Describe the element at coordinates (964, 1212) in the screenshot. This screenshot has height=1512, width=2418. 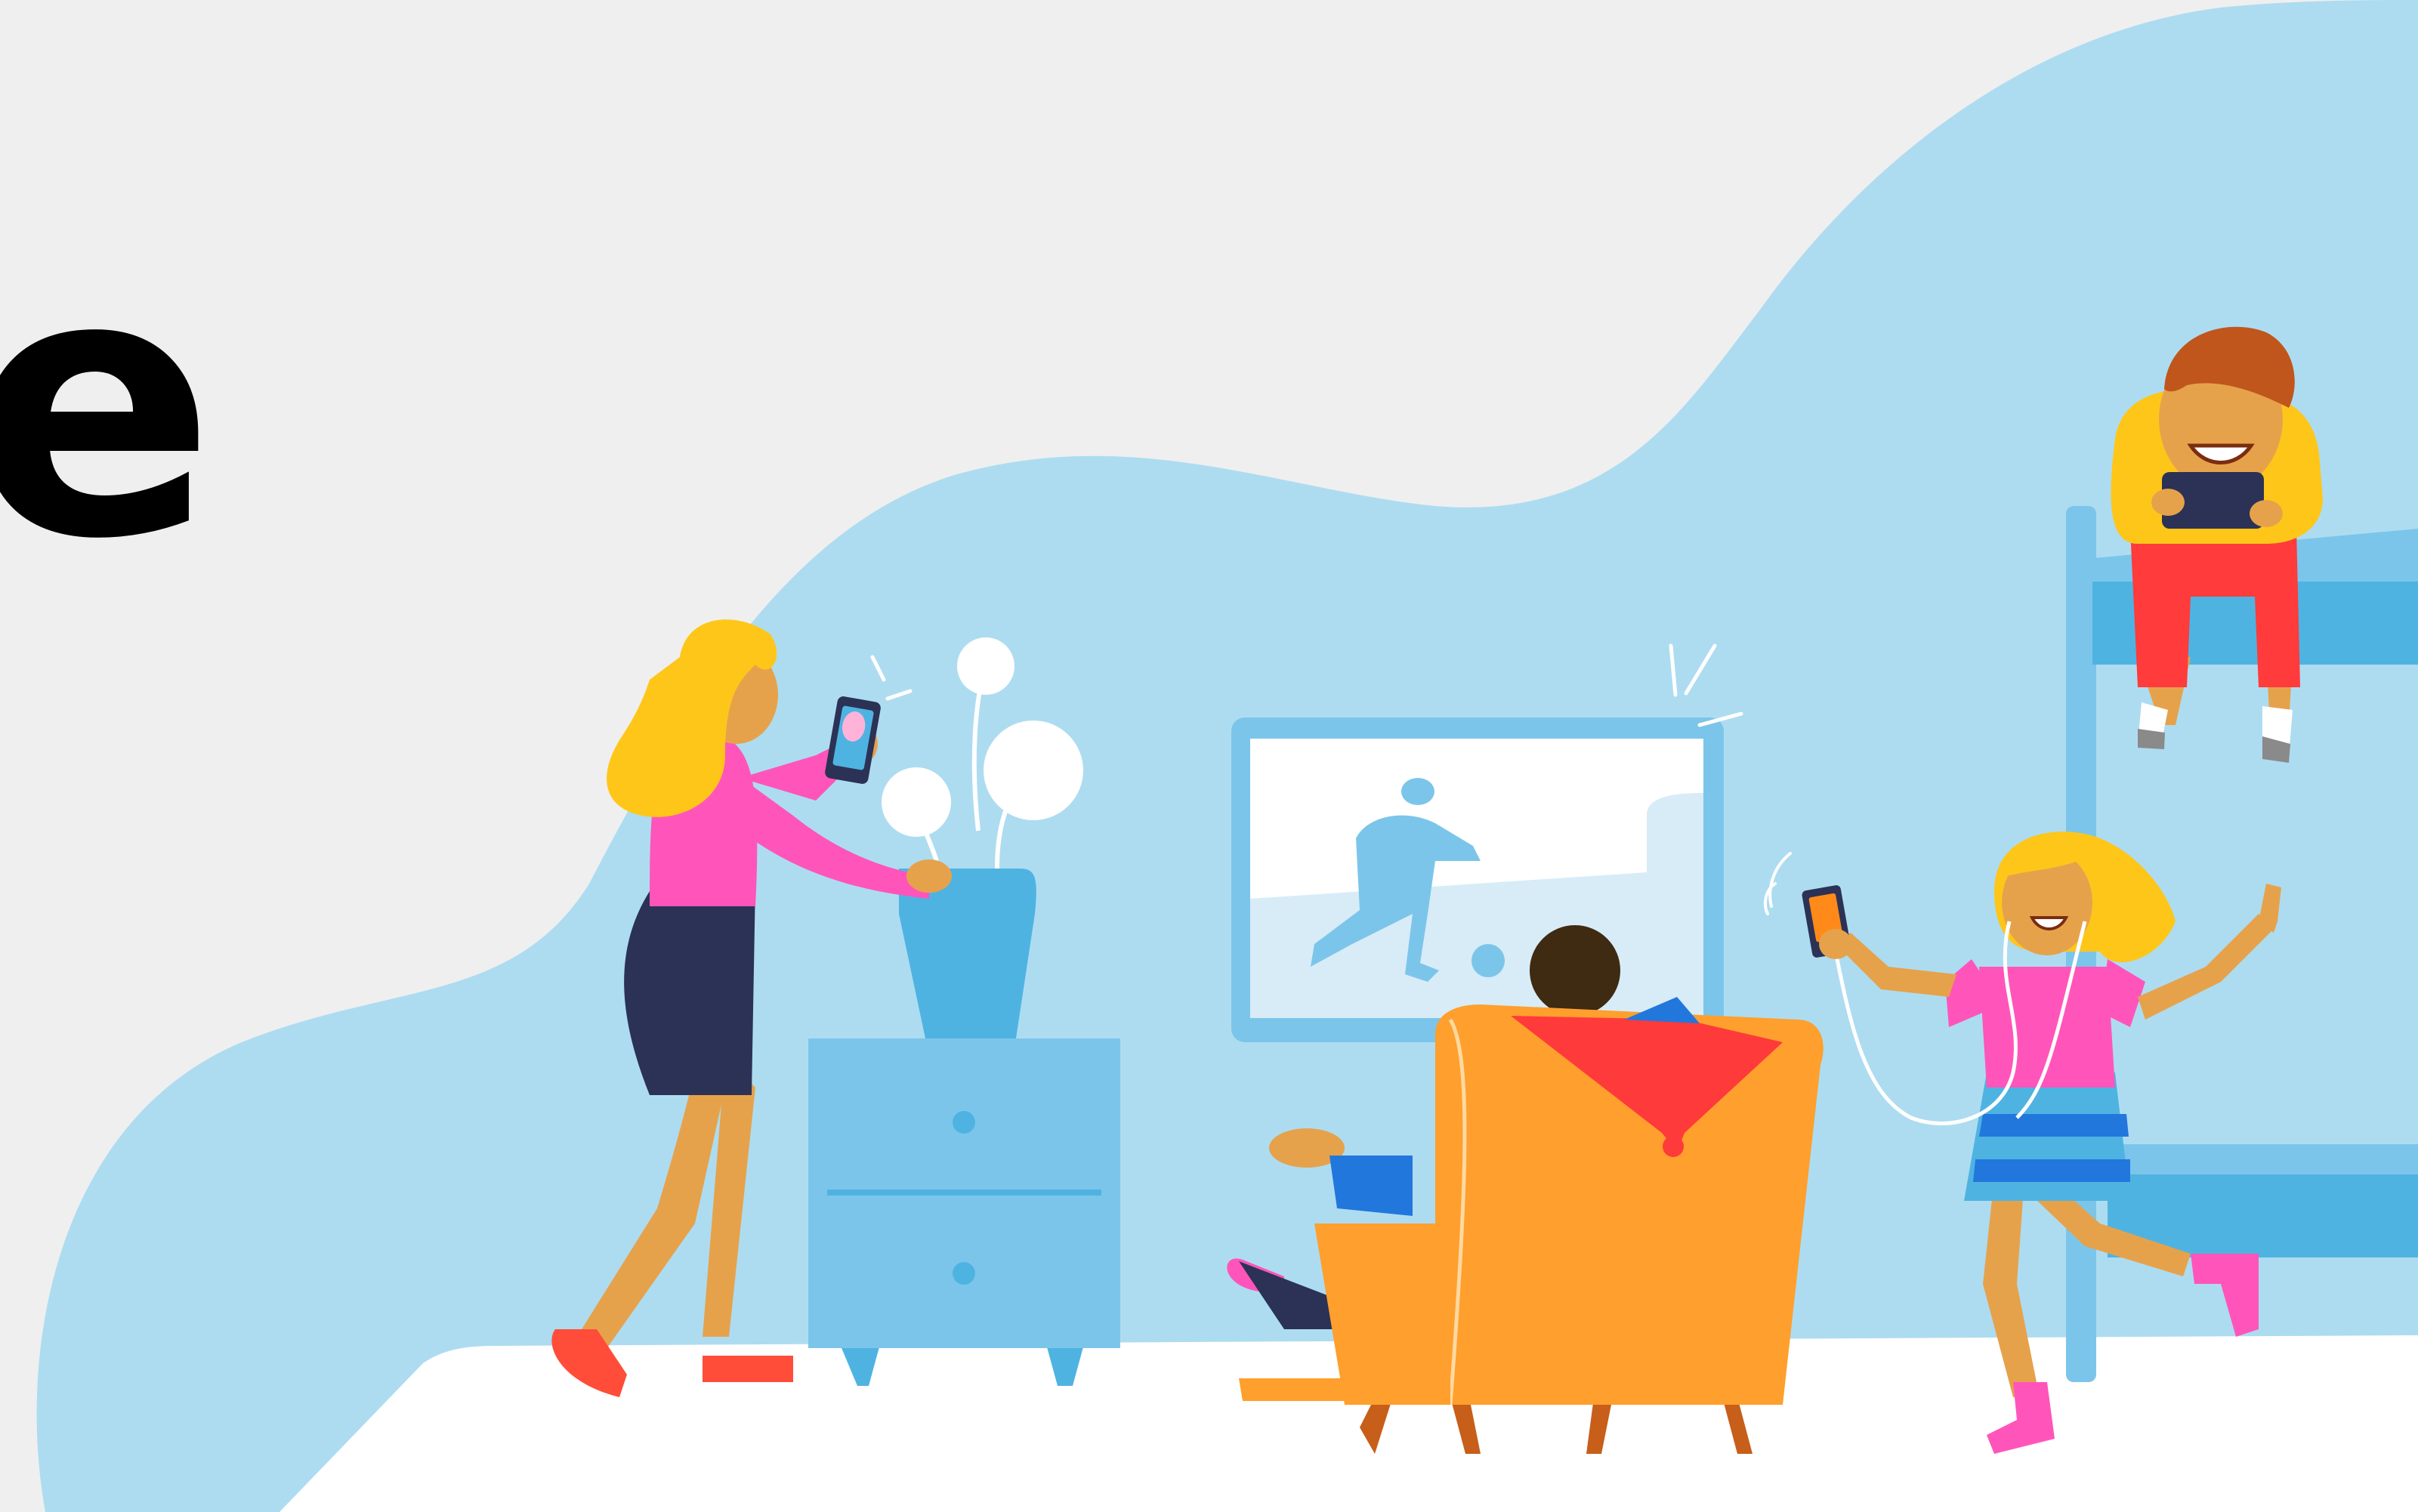
I see `nightstand-icon` at that location.